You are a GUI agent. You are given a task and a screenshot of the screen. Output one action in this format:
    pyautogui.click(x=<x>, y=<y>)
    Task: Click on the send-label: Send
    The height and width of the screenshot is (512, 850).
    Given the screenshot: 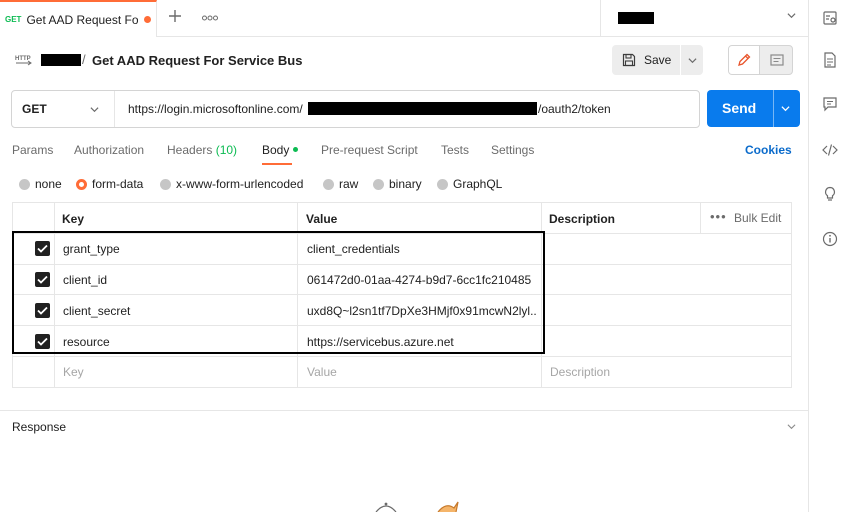 What is the action you would take?
    pyautogui.click(x=739, y=108)
    